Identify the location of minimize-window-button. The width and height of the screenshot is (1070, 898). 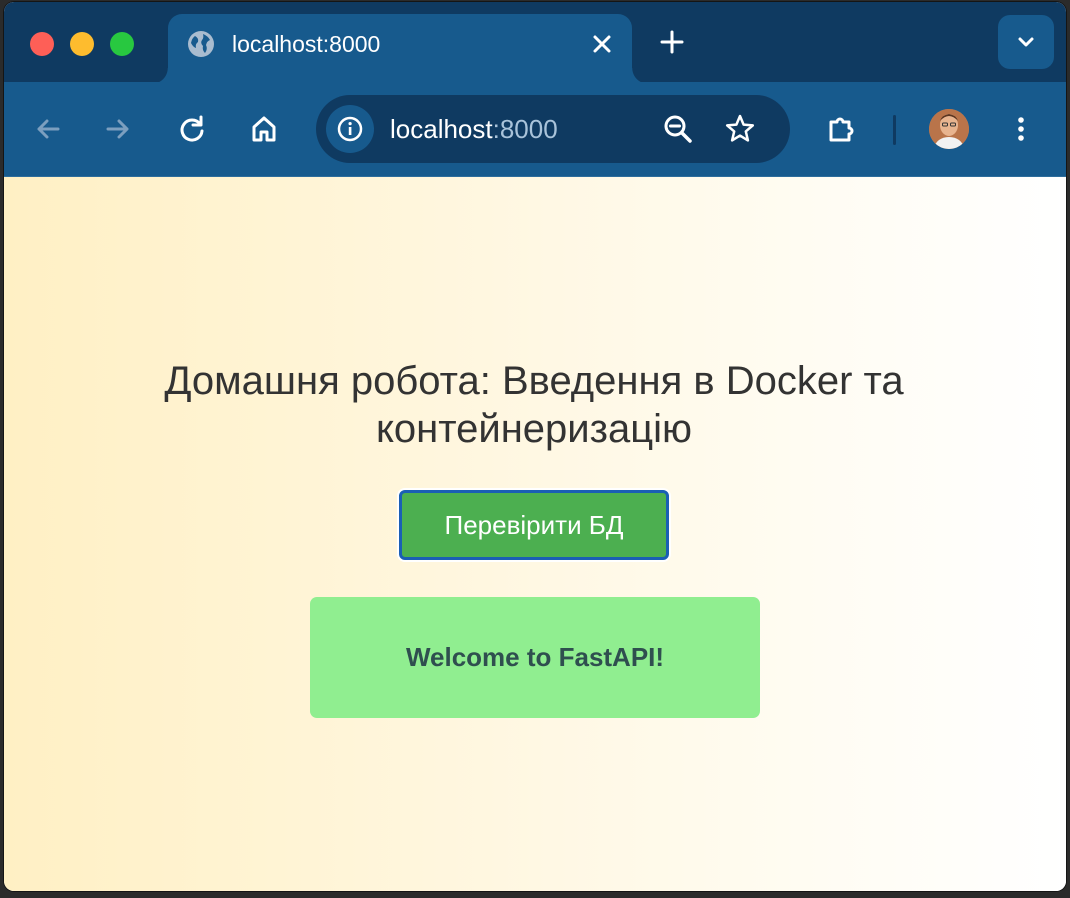
(82, 44).